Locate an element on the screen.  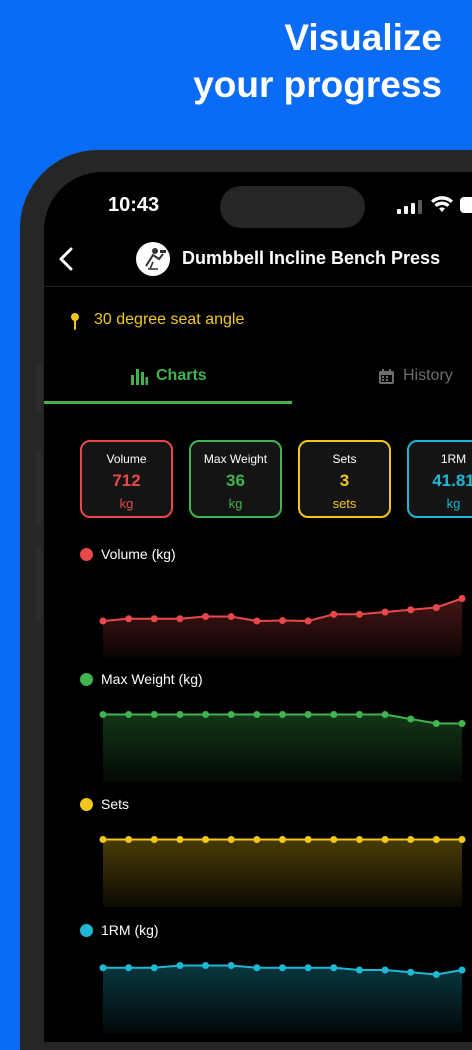
chart-max-weight is located at coordinates (282, 746).